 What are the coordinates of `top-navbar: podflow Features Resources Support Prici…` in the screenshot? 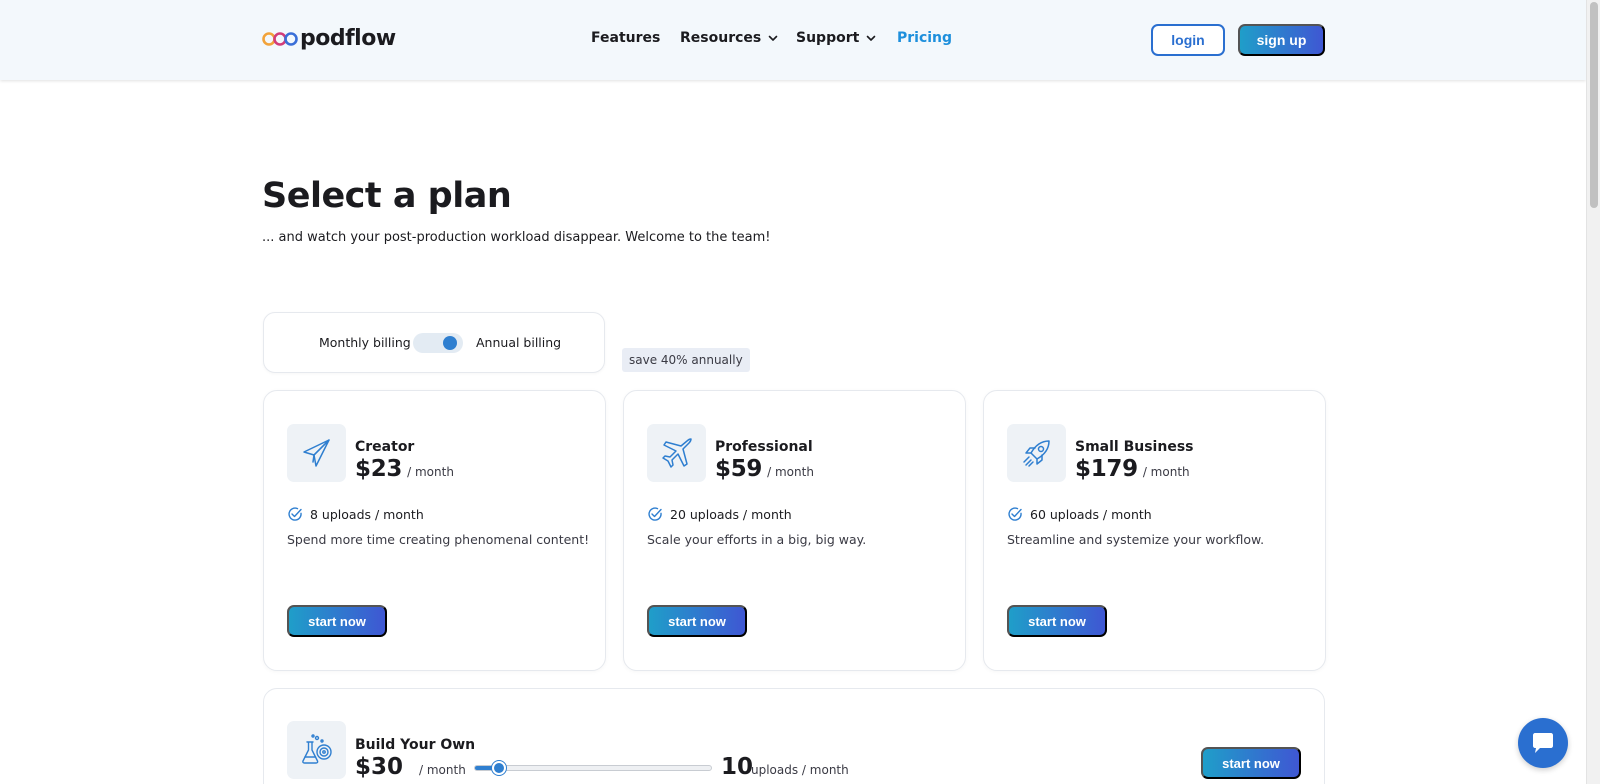 It's located at (793, 40).